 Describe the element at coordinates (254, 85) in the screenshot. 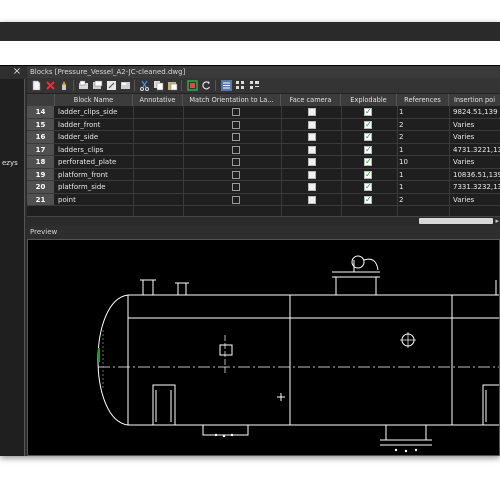

I see `view-details-icon` at that location.